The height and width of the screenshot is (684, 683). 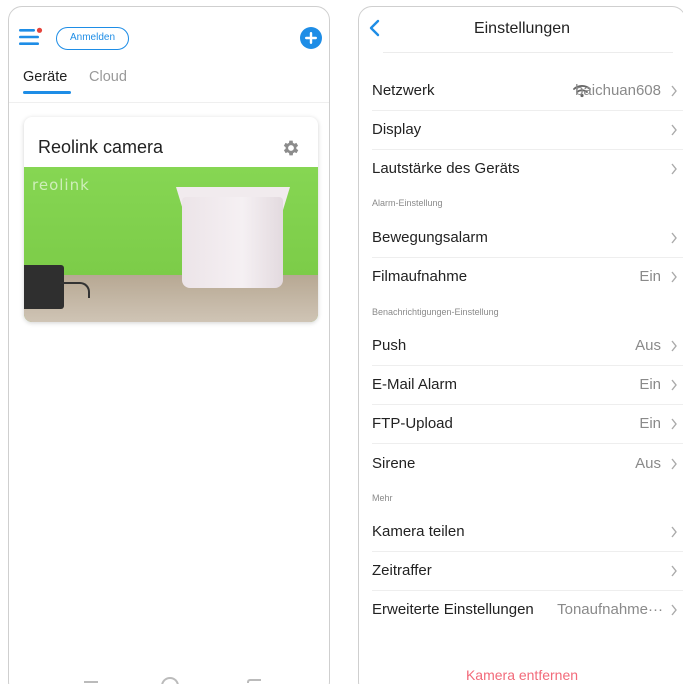 I want to click on settings-row-bewegungsalarm: Bewegungsalarm, so click(x=521, y=238).